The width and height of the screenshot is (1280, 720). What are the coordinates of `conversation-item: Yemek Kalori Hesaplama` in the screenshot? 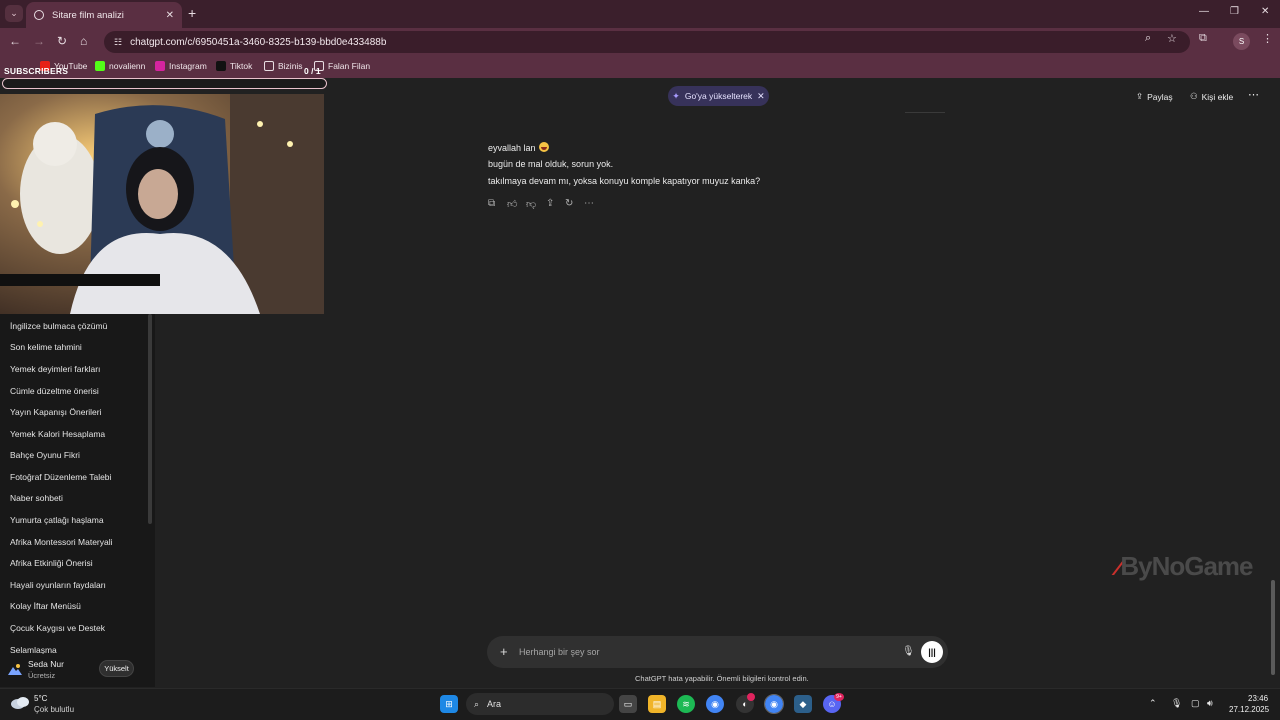 It's located at (57, 434).